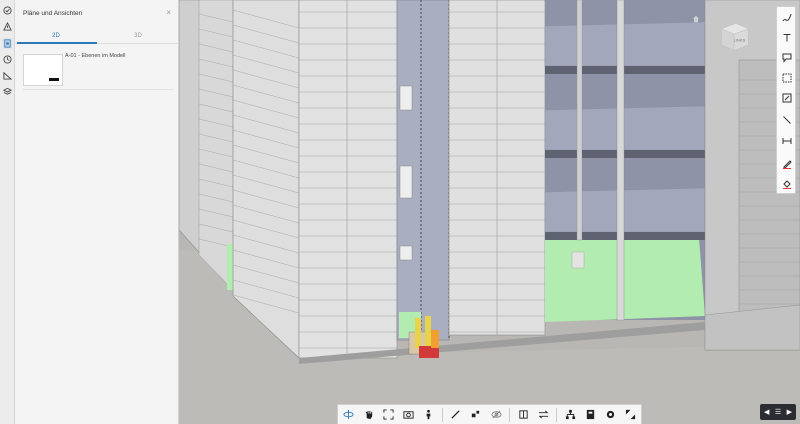 The height and width of the screenshot is (424, 800). What do you see at coordinates (168, 12) in the screenshot?
I see `close-icon: ×` at bounding box center [168, 12].